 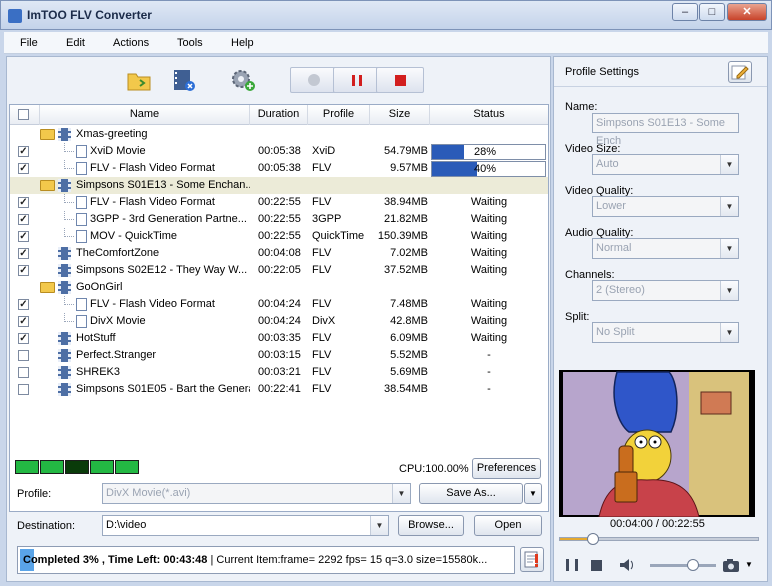 I want to click on setting-select: Lower ▼, so click(x=665, y=206).